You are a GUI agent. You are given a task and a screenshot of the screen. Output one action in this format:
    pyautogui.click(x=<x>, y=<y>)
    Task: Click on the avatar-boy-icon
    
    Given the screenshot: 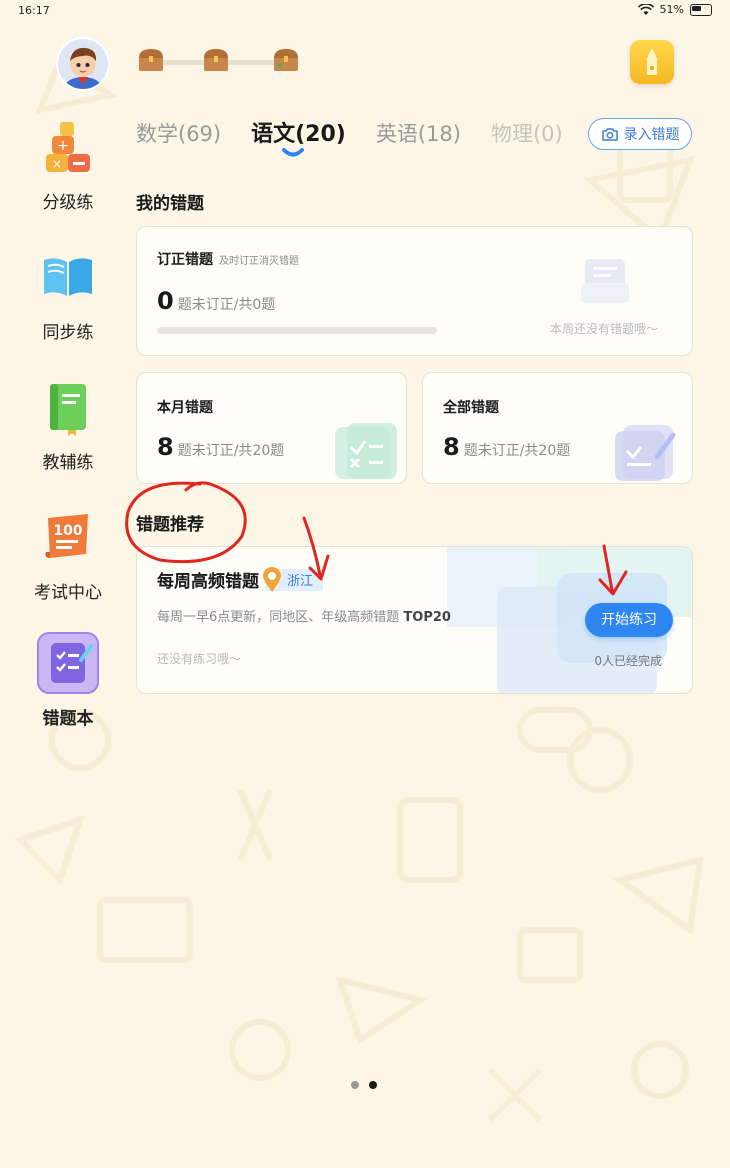 What is the action you would take?
    pyautogui.click(x=83, y=64)
    